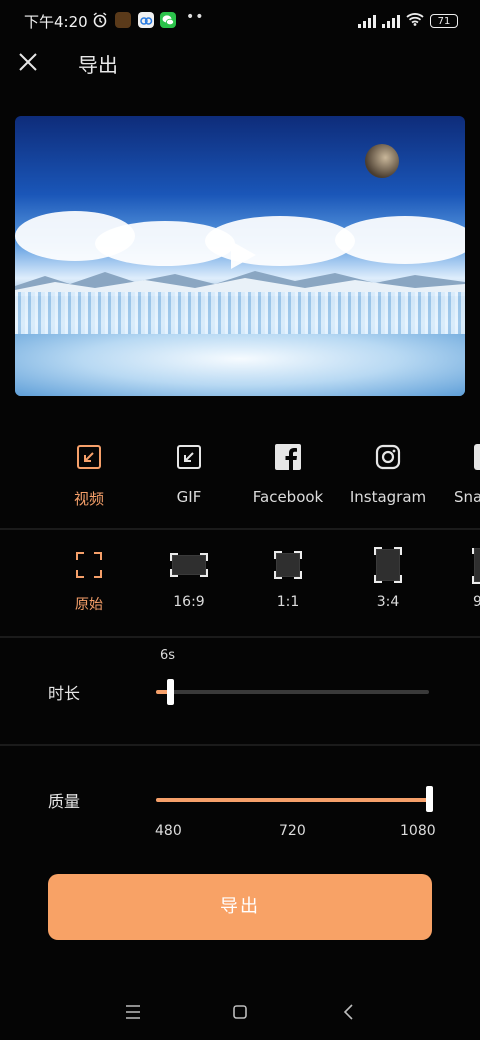 This screenshot has width=480, height=1040. Describe the element at coordinates (170, 692) in the screenshot. I see `duration-slider-thumb` at that location.